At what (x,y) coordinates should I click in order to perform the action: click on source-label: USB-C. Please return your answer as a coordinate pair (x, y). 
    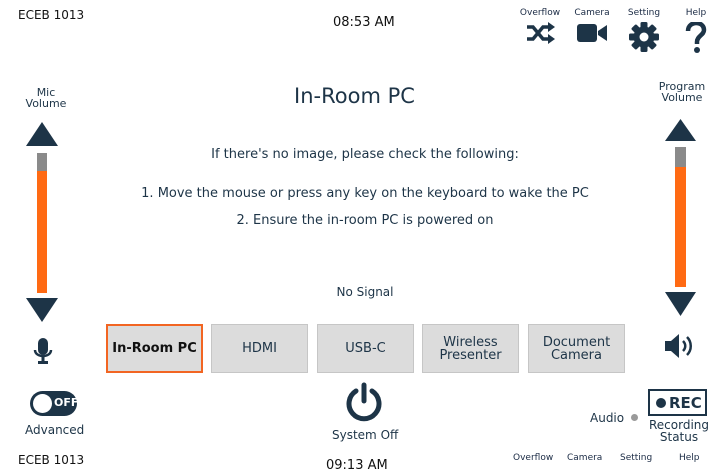
    Looking at the image, I should click on (365, 348).